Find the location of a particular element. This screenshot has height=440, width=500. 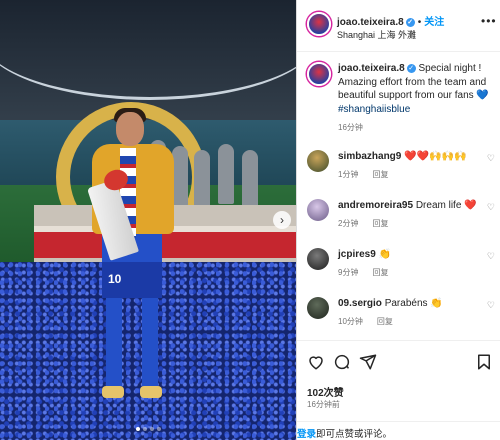

commenter-username: andremoreira95 is located at coordinates (375, 205).